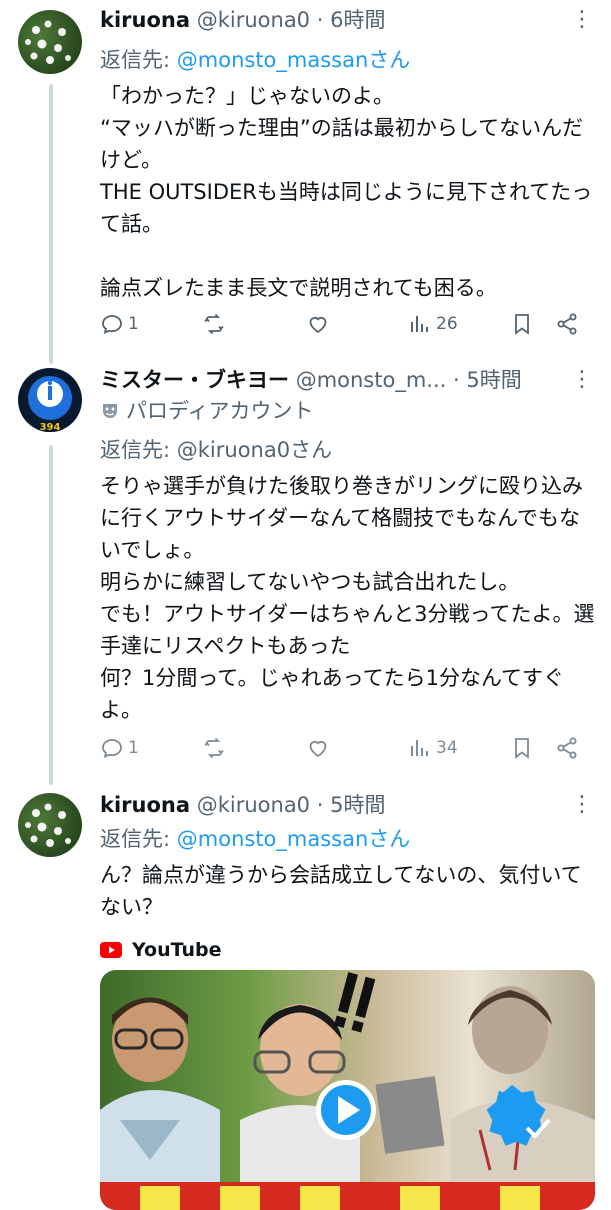 This screenshot has width=611, height=1210. Describe the element at coordinates (111, 950) in the screenshot. I see `youtube-icon` at that location.